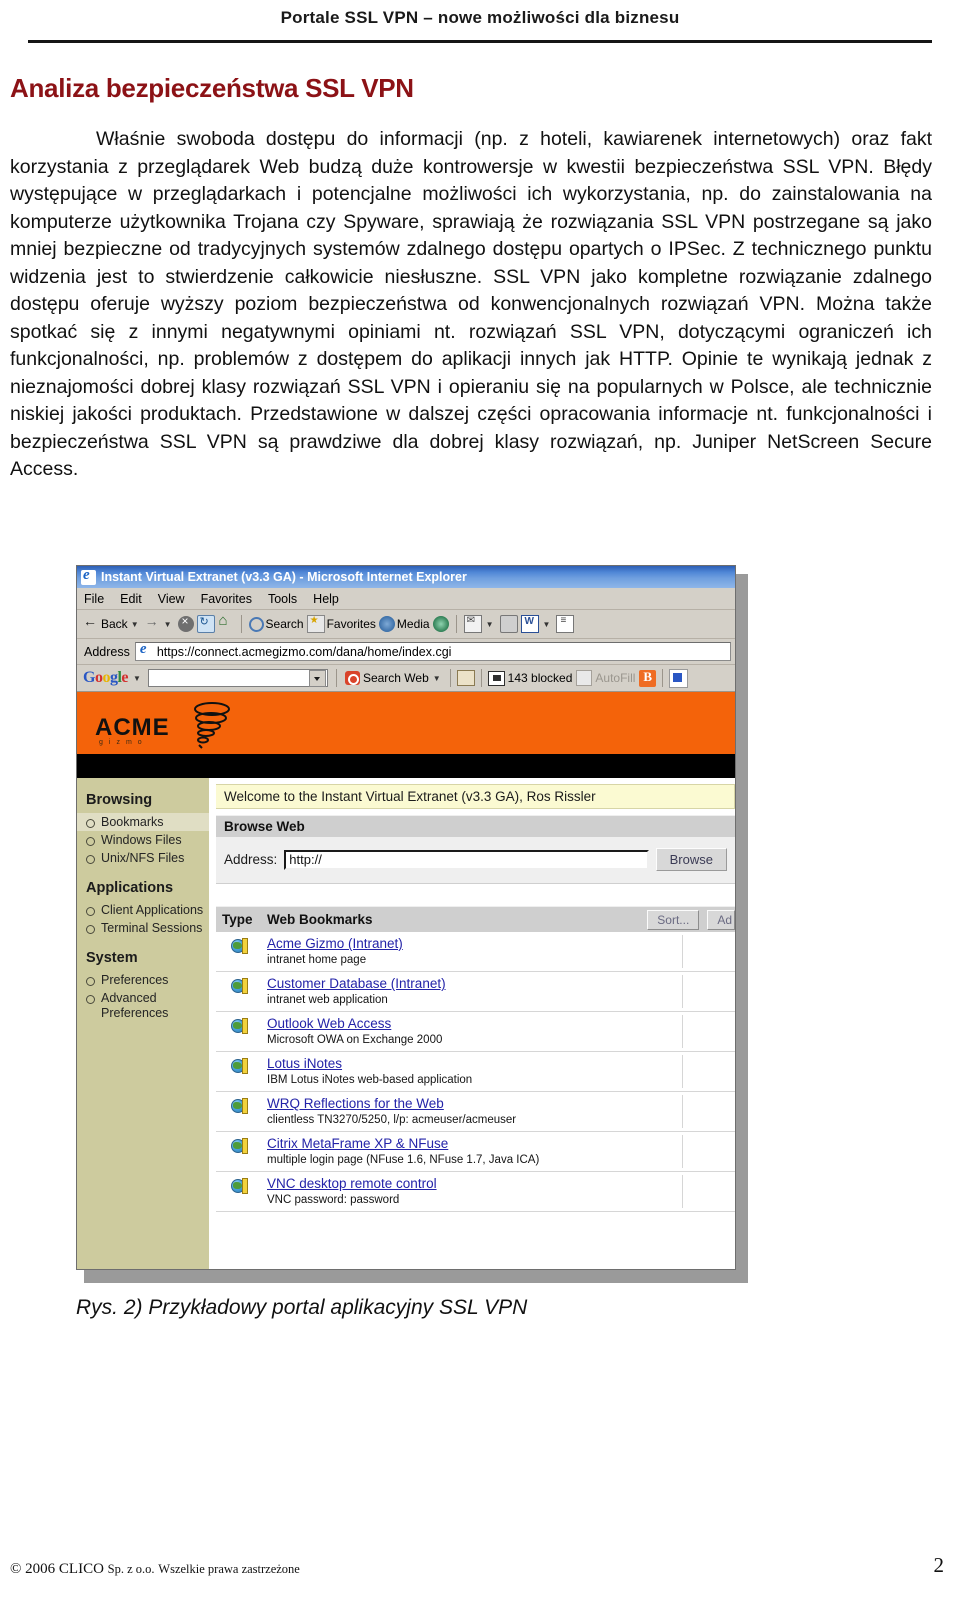 The height and width of the screenshot is (1600, 960). Describe the element at coordinates (335, 943) in the screenshot. I see `bookmark-link: Acme Gizmo (Intranet)` at that location.